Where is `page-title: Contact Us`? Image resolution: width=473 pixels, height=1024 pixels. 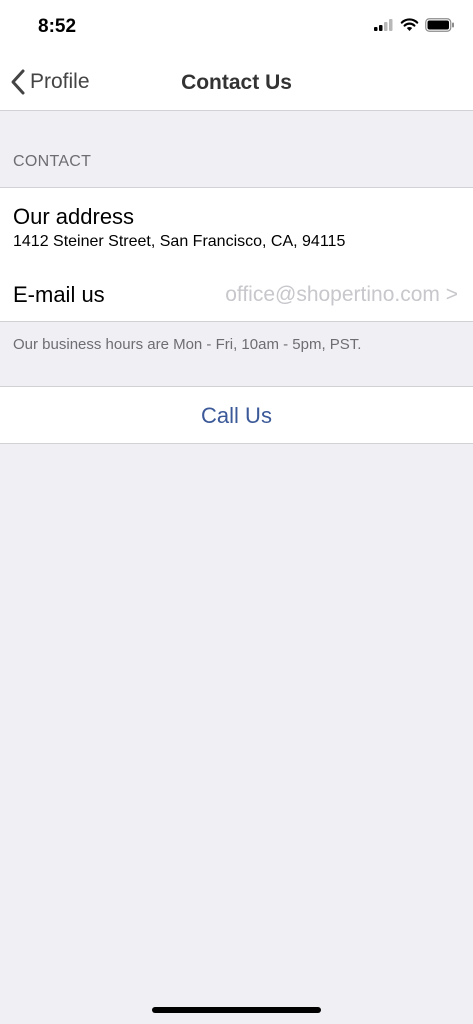
page-title: Contact Us is located at coordinates (236, 82).